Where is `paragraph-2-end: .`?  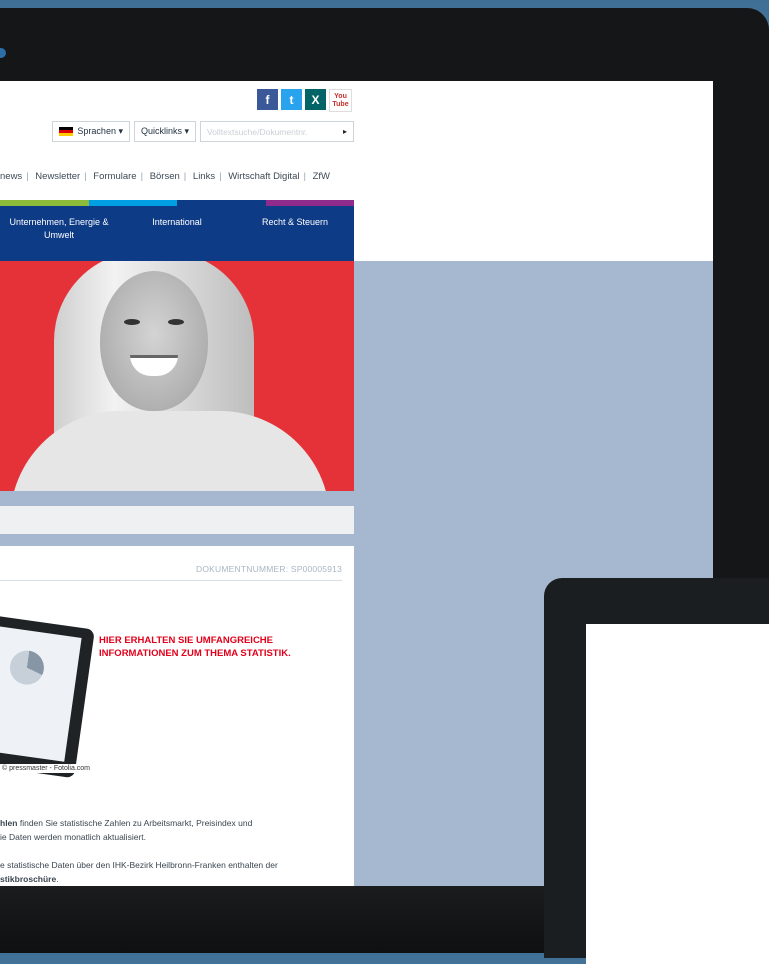
paragraph-2-end: . is located at coordinates (57, 879).